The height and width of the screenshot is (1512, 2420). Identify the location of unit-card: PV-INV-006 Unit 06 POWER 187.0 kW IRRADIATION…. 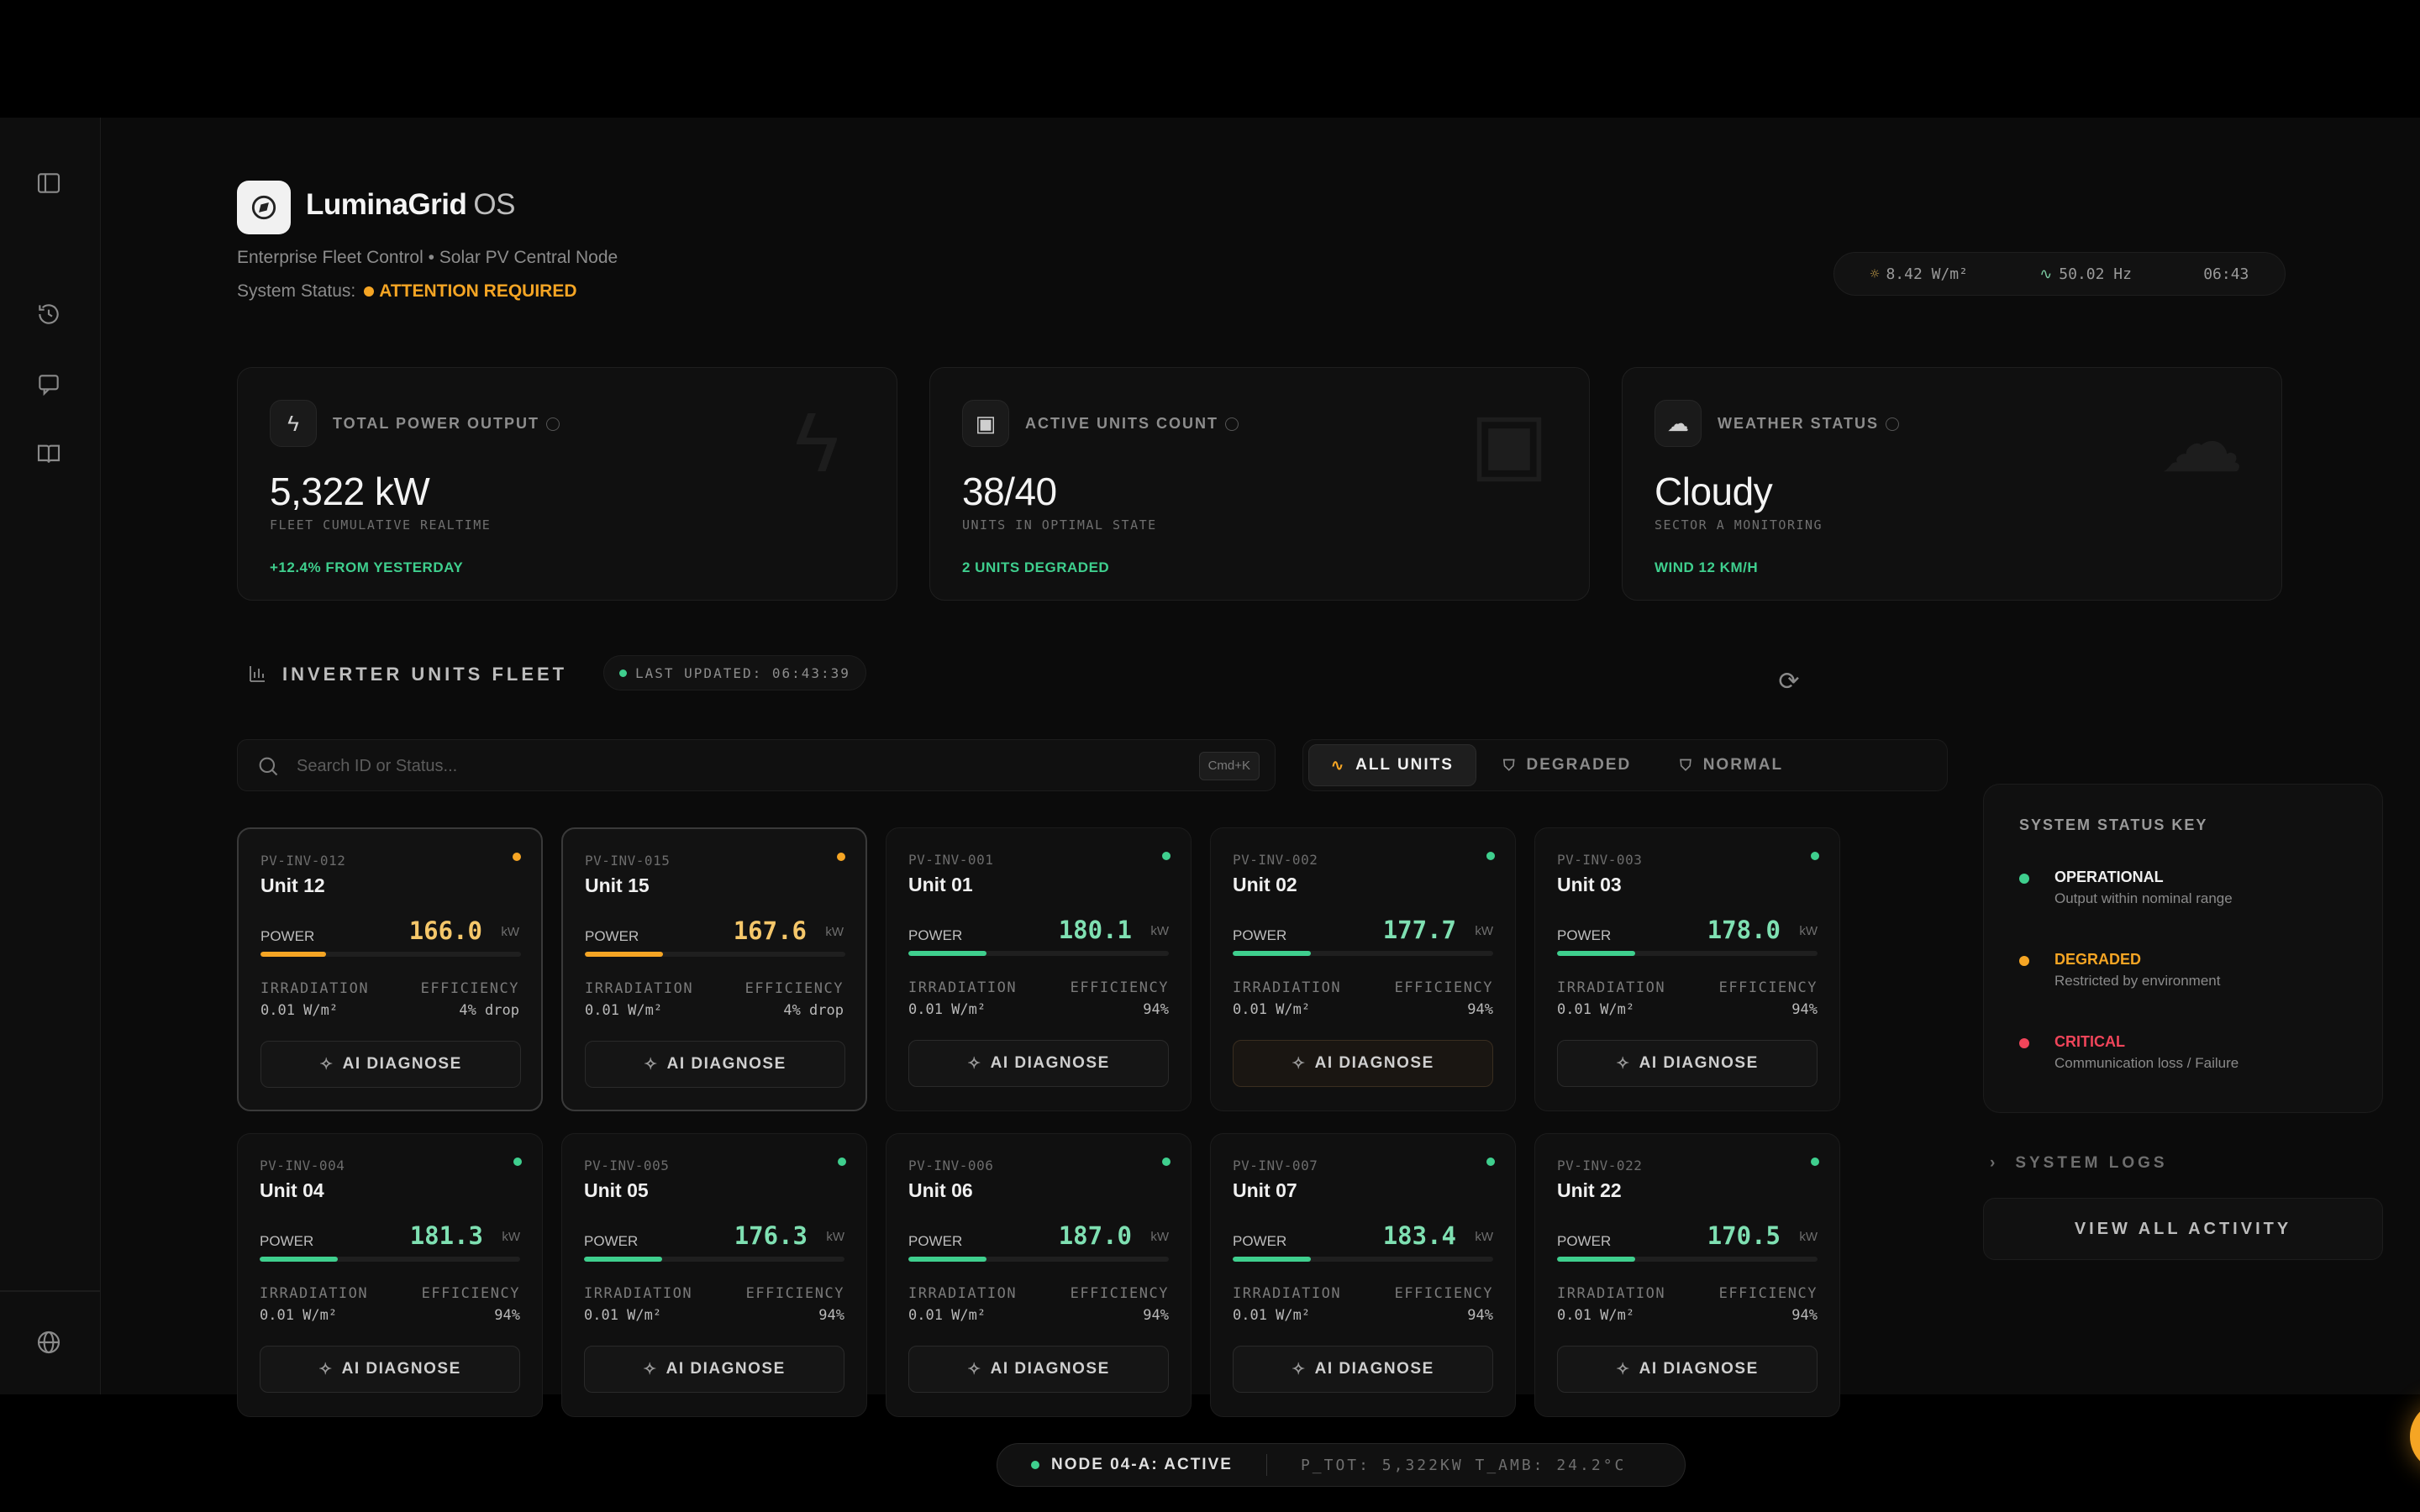
(1039, 1275).